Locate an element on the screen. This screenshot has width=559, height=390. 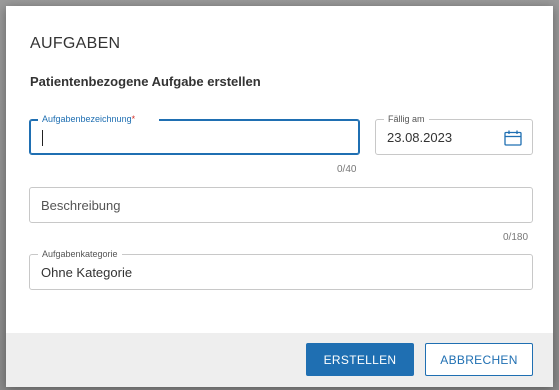
category-label: Aufgabenkategorie is located at coordinates (80, 254).